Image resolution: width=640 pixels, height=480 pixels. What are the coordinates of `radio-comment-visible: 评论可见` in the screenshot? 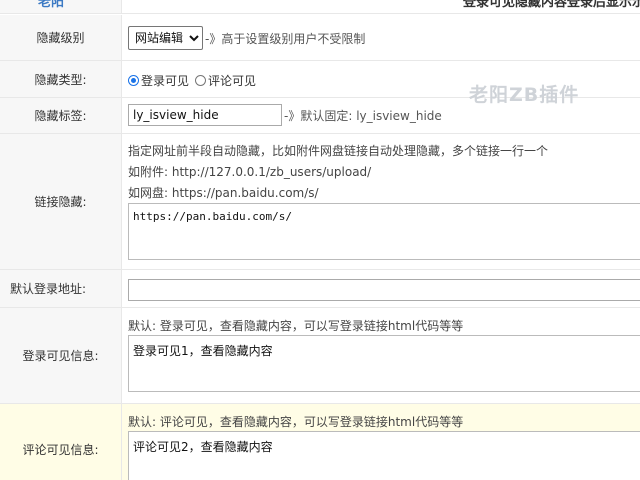 It's located at (225, 80).